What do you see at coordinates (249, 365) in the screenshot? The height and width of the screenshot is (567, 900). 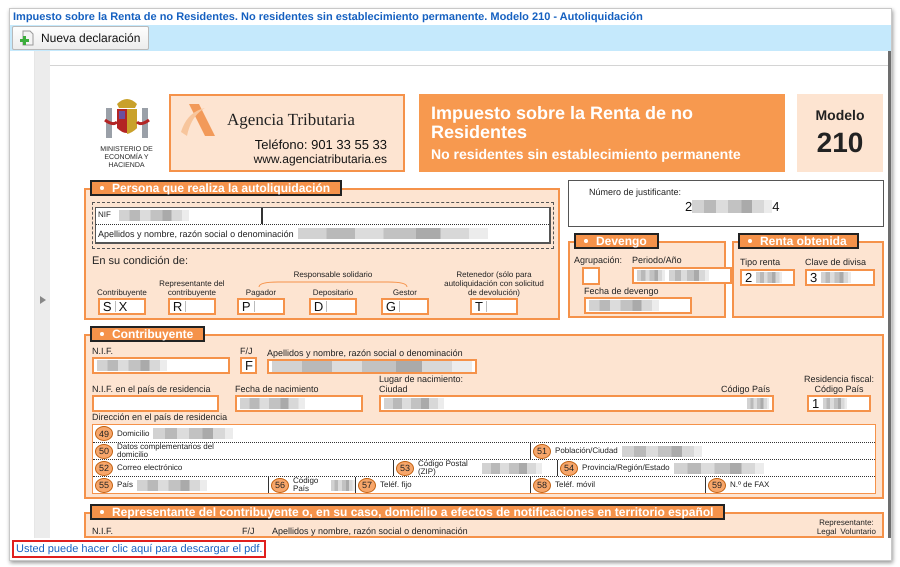 I see `field-value: F` at bounding box center [249, 365].